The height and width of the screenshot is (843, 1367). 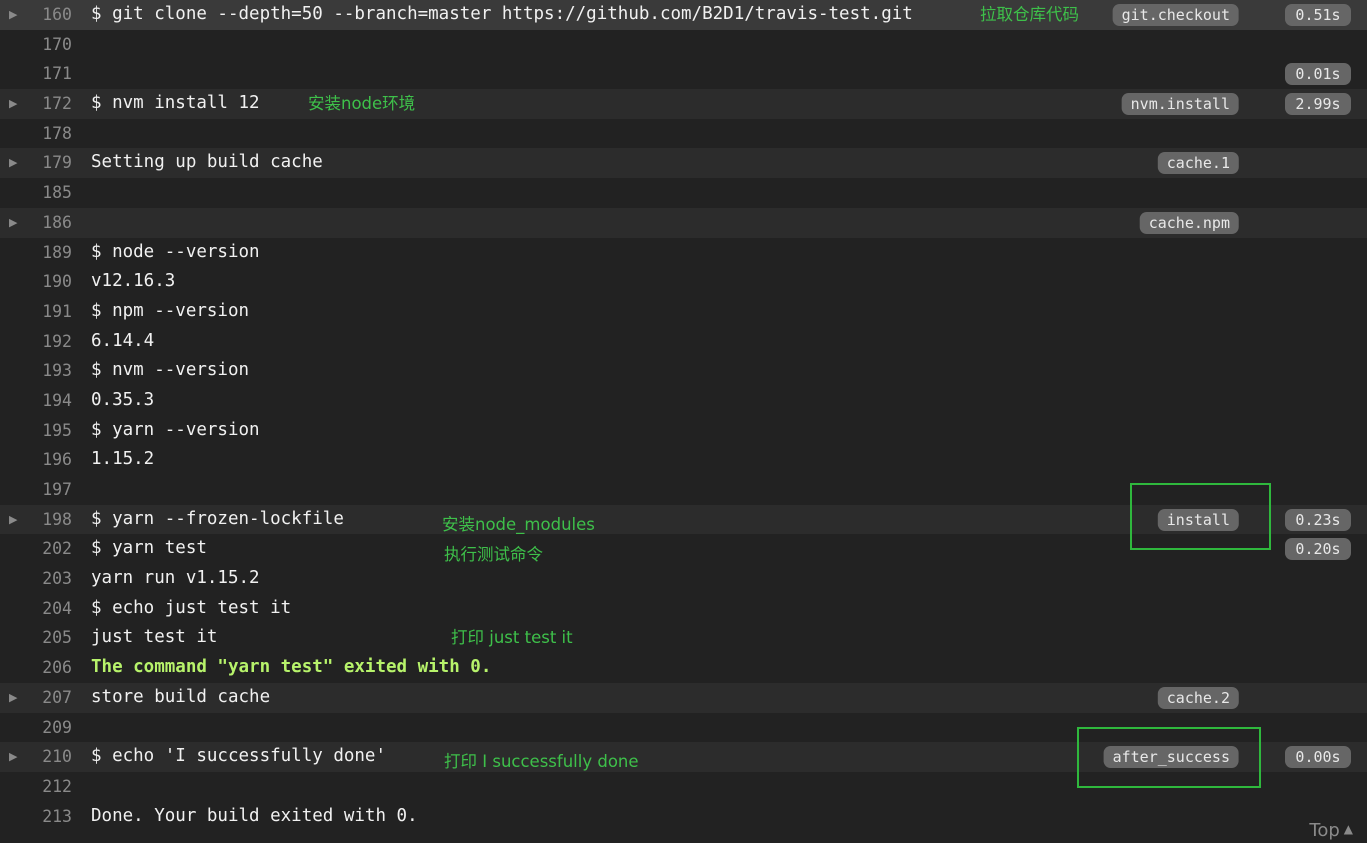 I want to click on highlight-box-install, so click(x=1200, y=516).